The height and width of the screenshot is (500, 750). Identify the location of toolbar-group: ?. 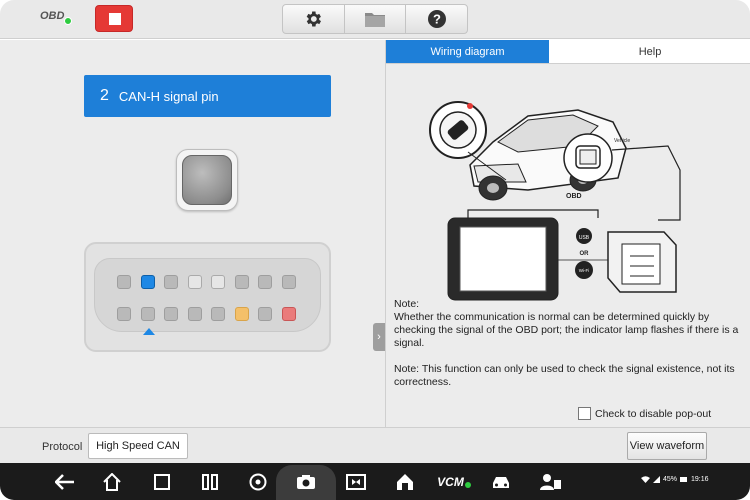
(375, 19).